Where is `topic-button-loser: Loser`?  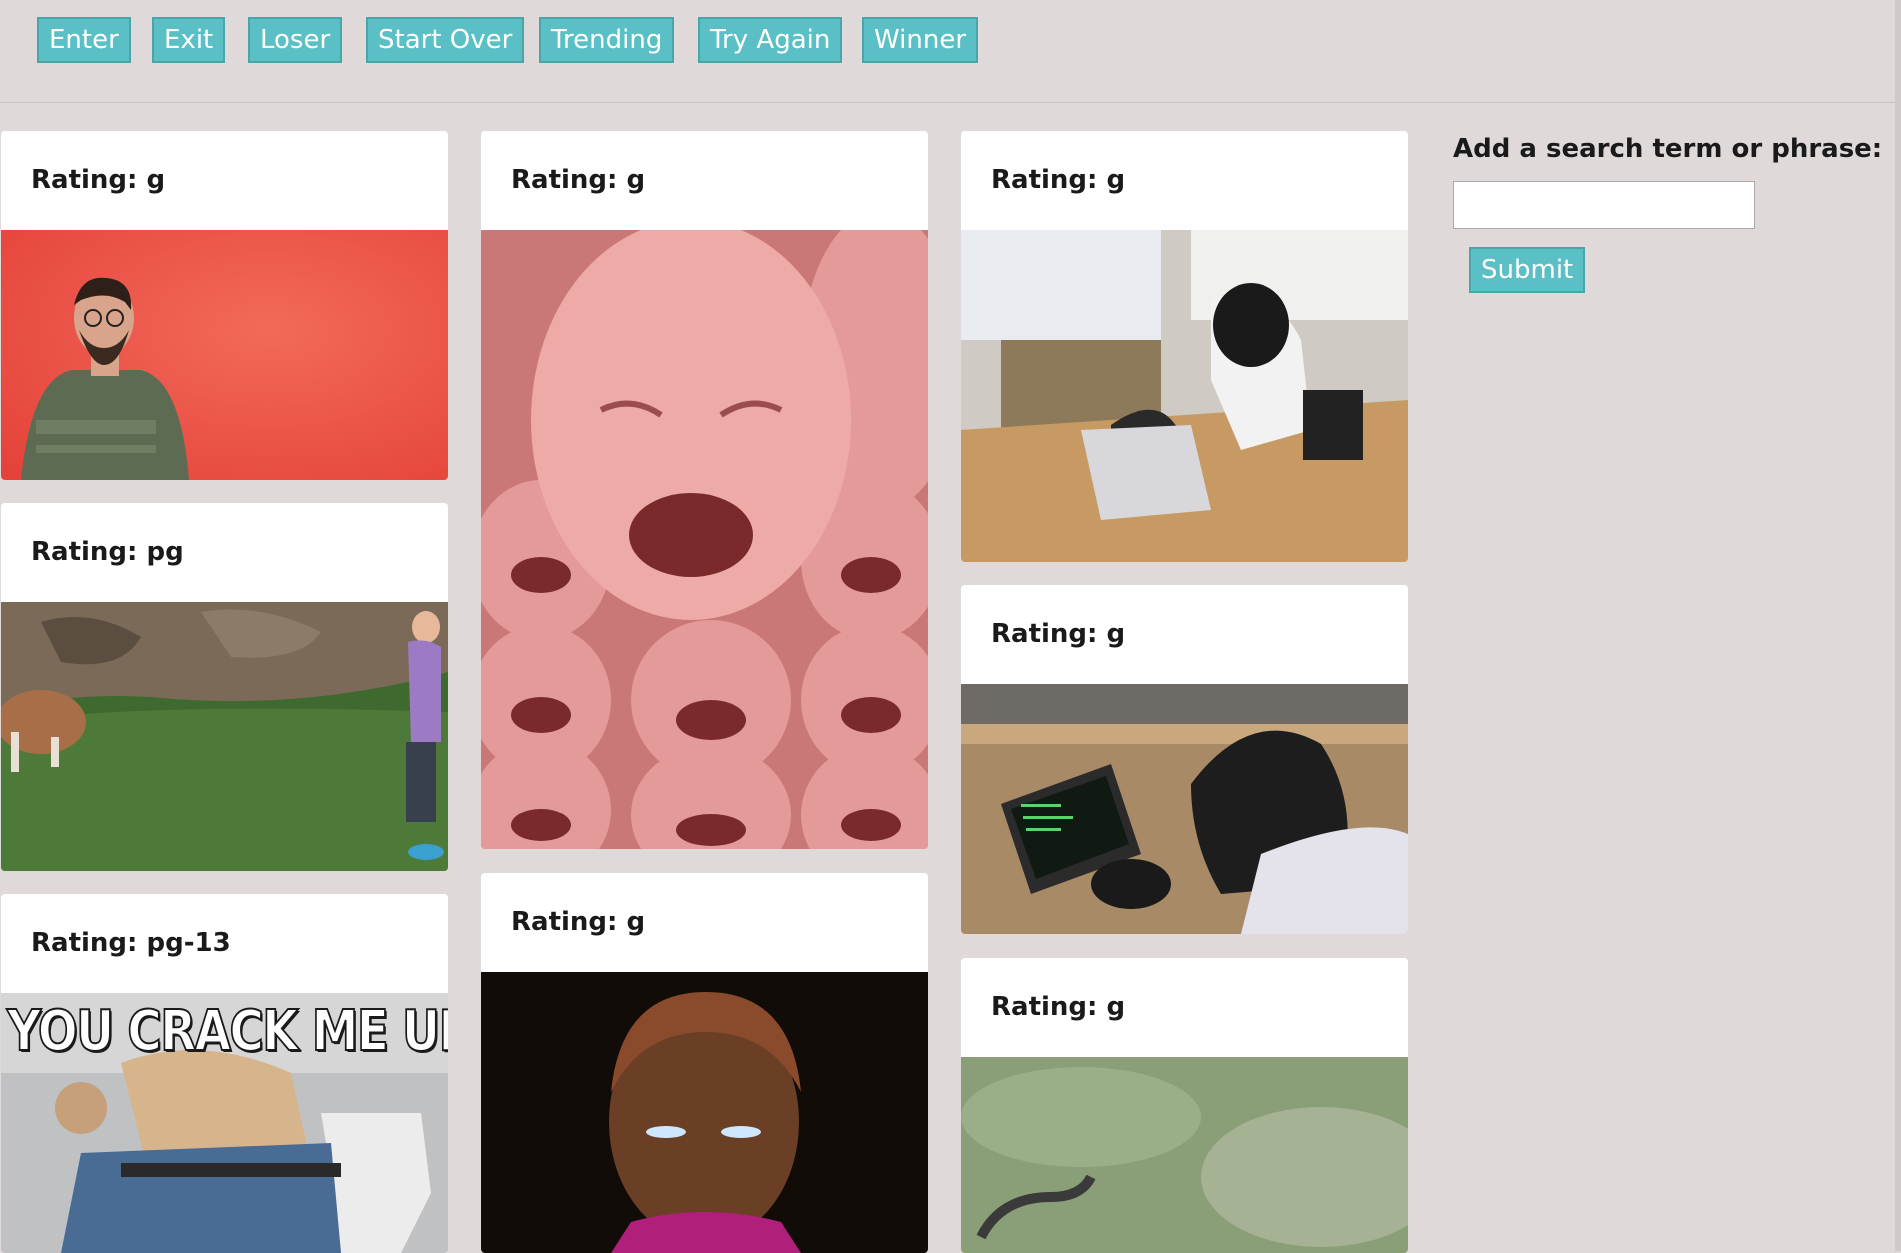
topic-button-loser: Loser is located at coordinates (295, 40).